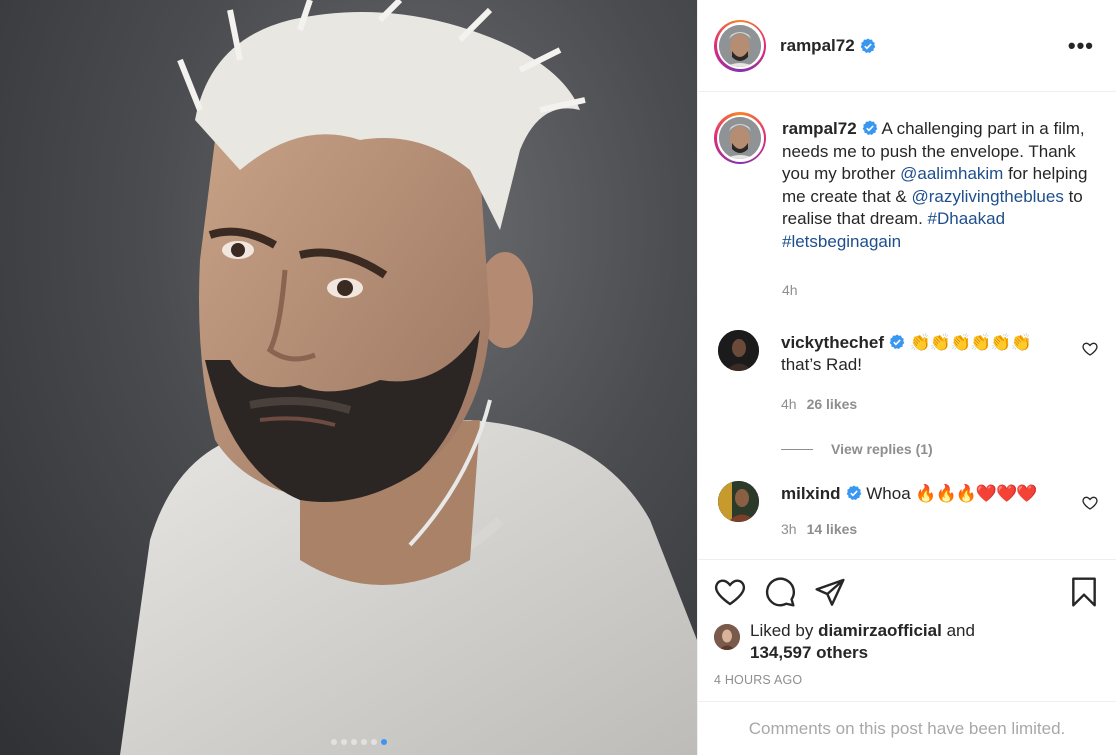  What do you see at coordinates (790, 290) in the screenshot?
I see `caption-time: 4h` at bounding box center [790, 290].